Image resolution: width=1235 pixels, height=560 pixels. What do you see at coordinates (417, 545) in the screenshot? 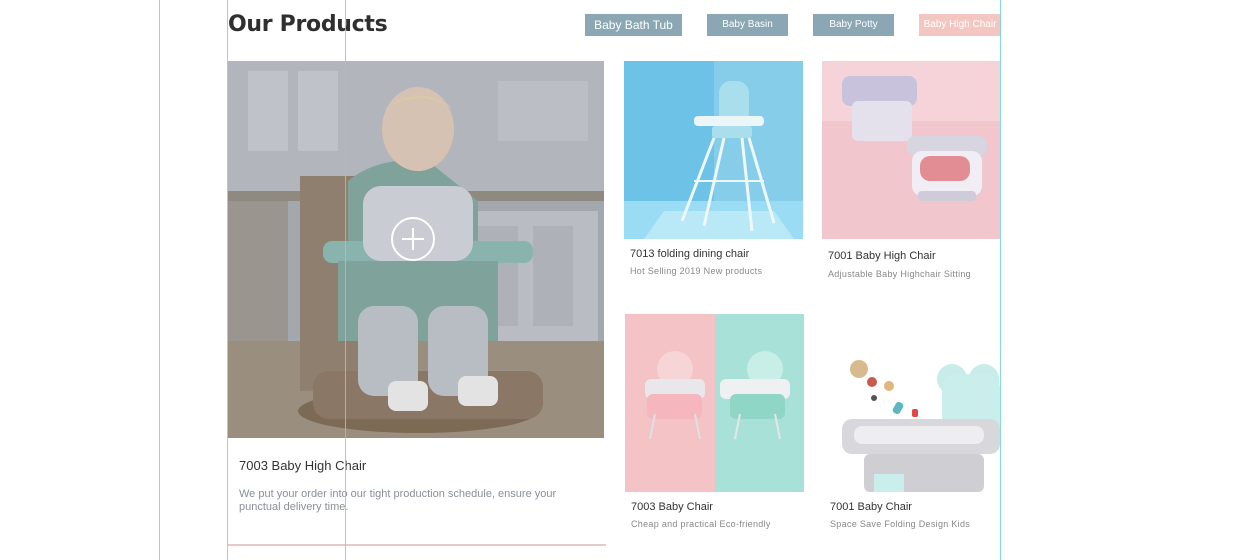
I see `featured-divider` at bounding box center [417, 545].